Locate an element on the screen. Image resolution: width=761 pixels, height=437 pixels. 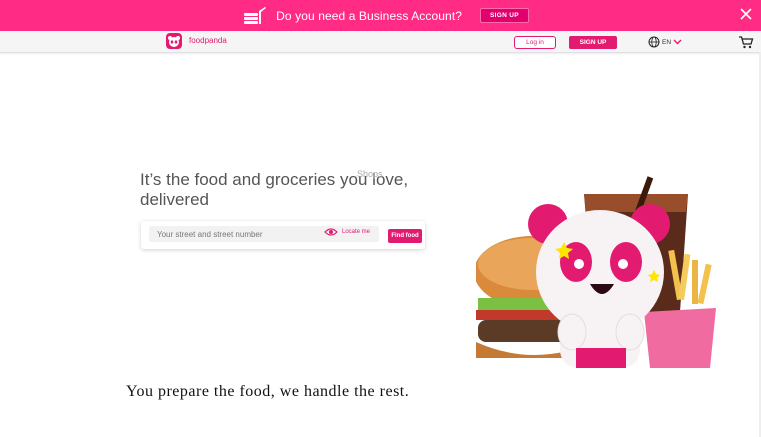
close-icon is located at coordinates (746, 14).